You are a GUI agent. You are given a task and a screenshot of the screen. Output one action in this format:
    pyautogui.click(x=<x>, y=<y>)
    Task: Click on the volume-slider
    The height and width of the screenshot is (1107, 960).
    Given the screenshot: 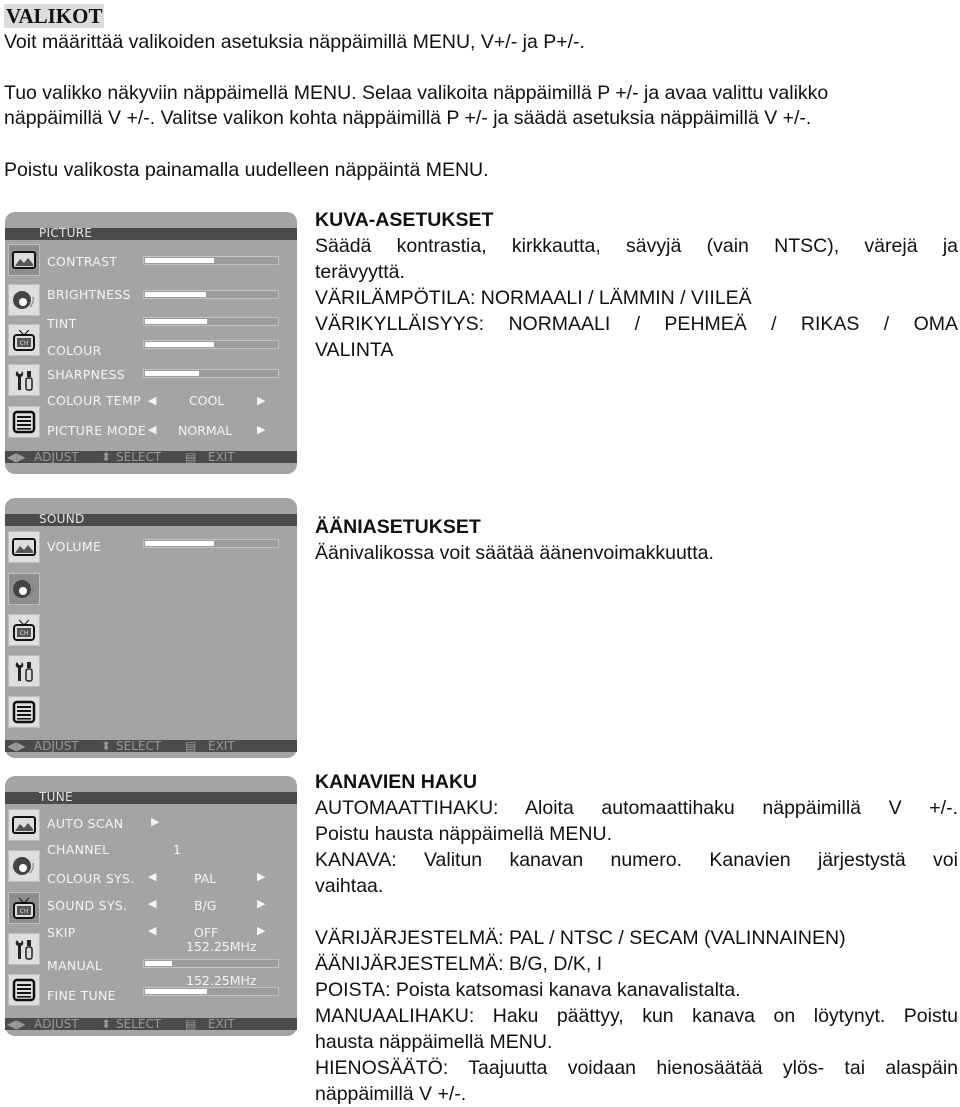 What is the action you would take?
    pyautogui.click(x=211, y=543)
    